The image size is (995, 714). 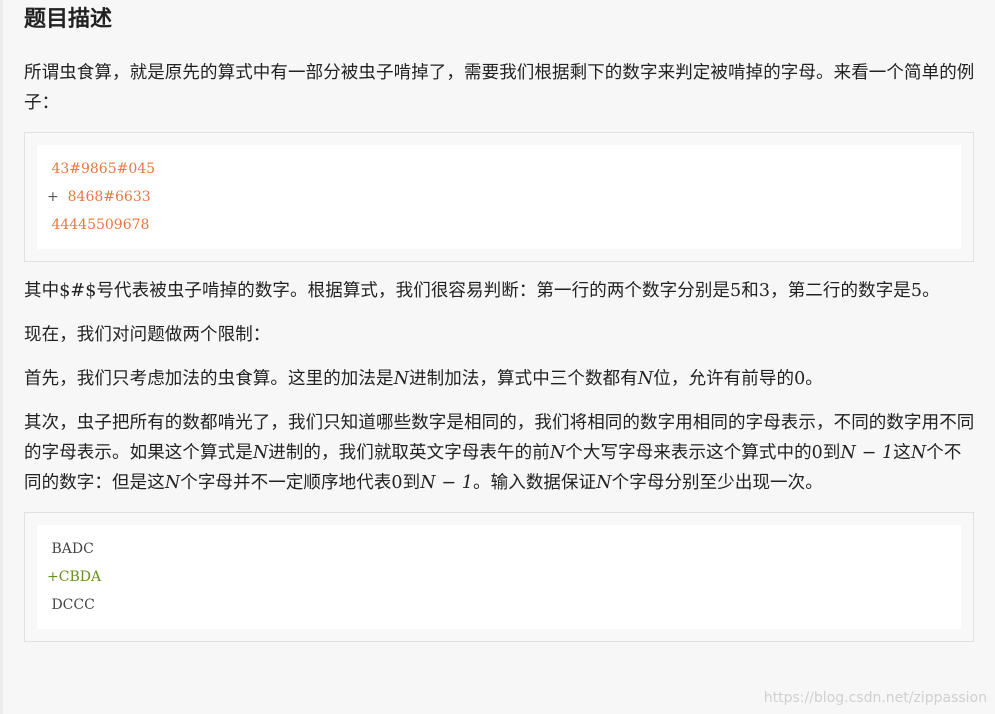 I want to click on plus-operator: +, so click(x=57, y=197).